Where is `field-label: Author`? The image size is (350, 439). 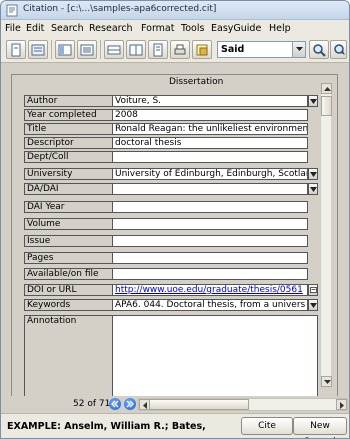 field-label: Author is located at coordinates (68, 101).